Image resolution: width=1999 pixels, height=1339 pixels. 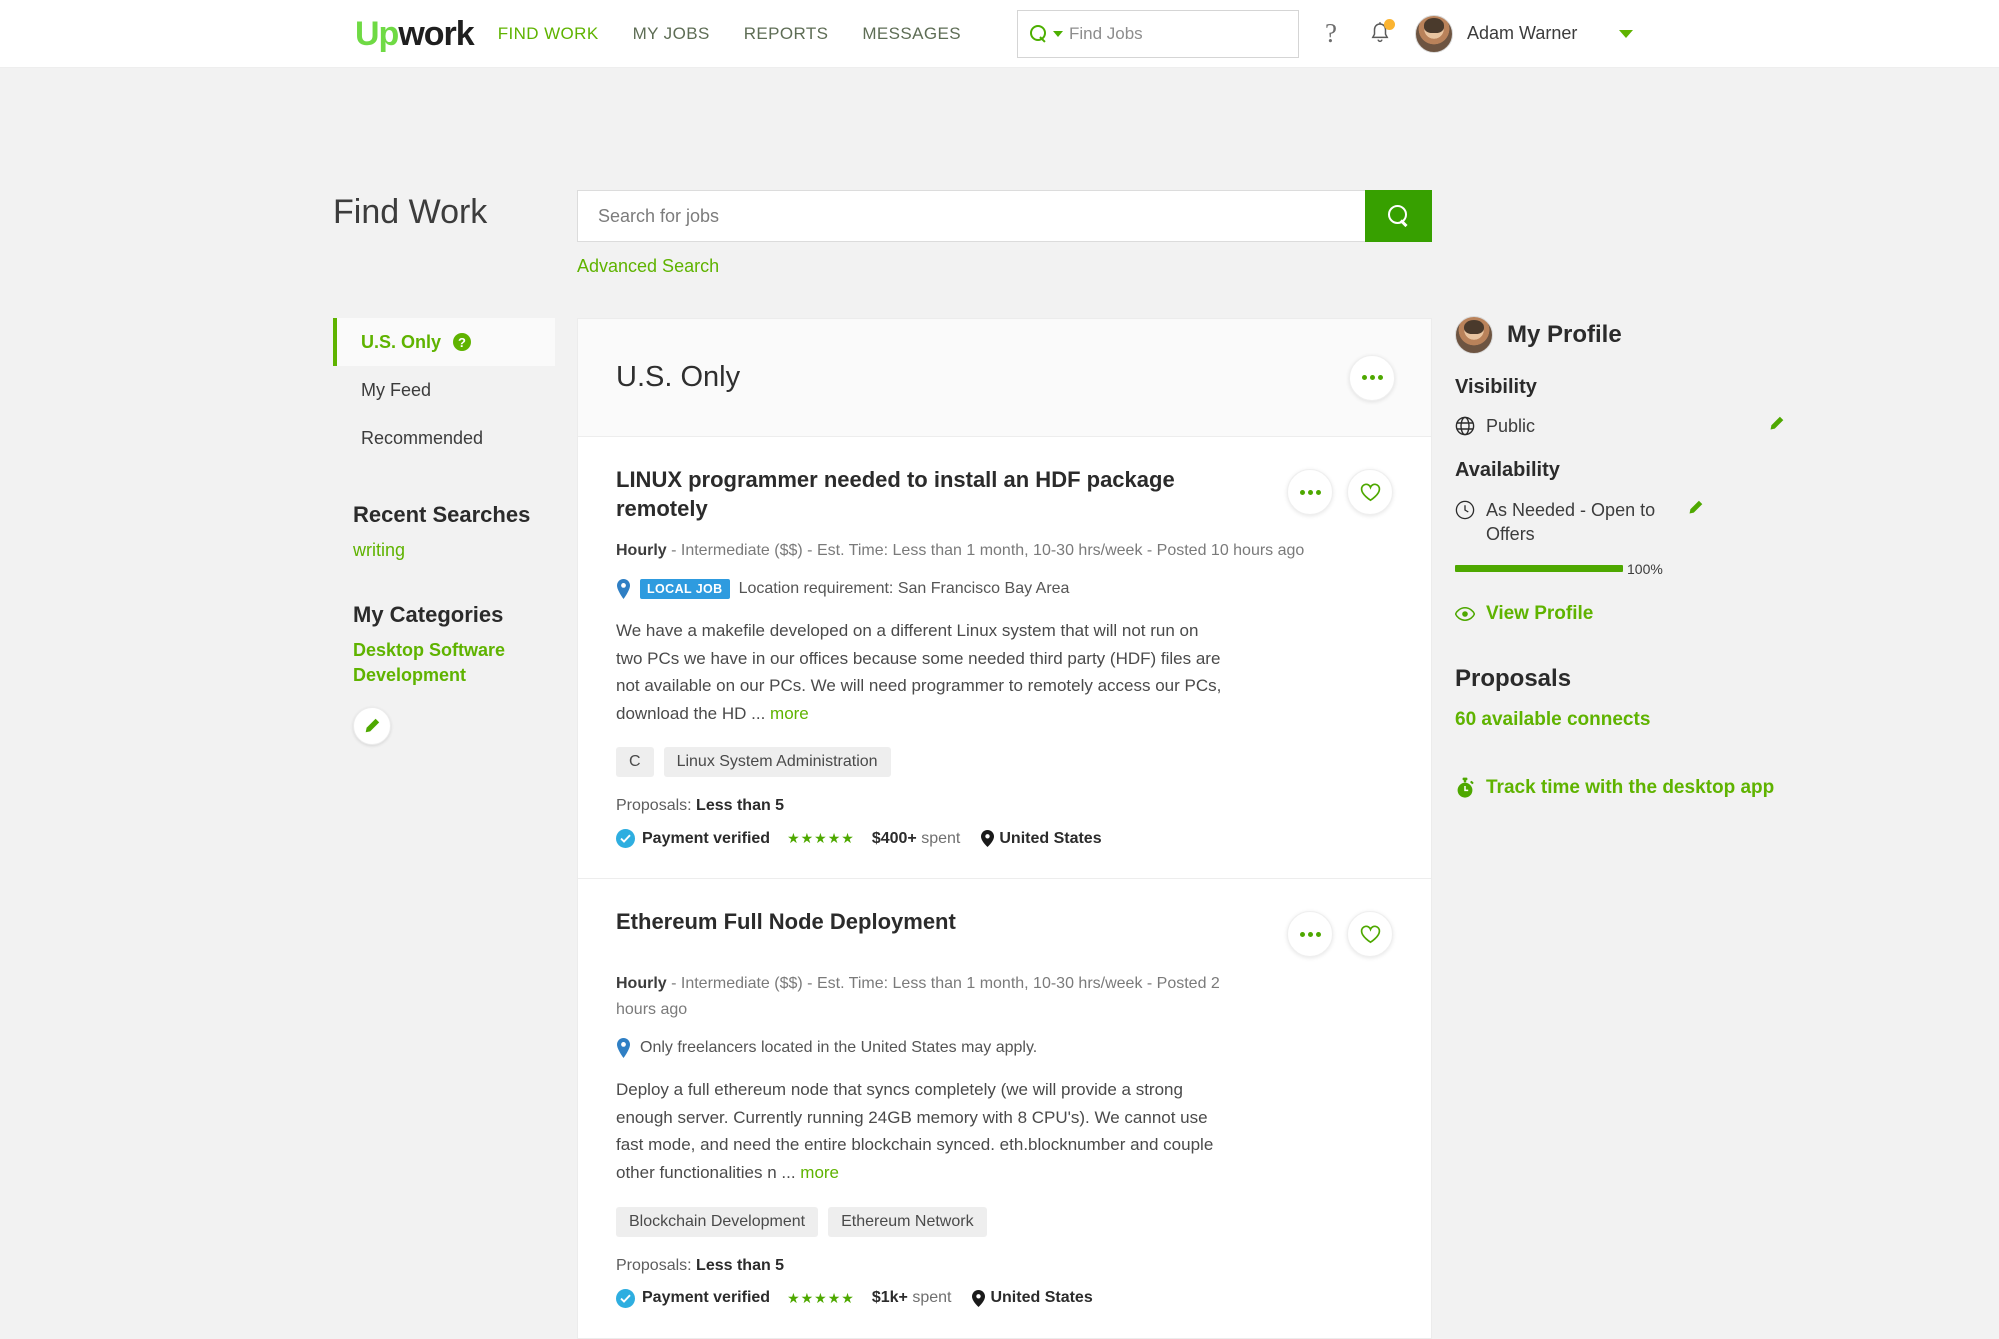 I want to click on client-rating-stars: ★★★★★, so click(x=821, y=1297).